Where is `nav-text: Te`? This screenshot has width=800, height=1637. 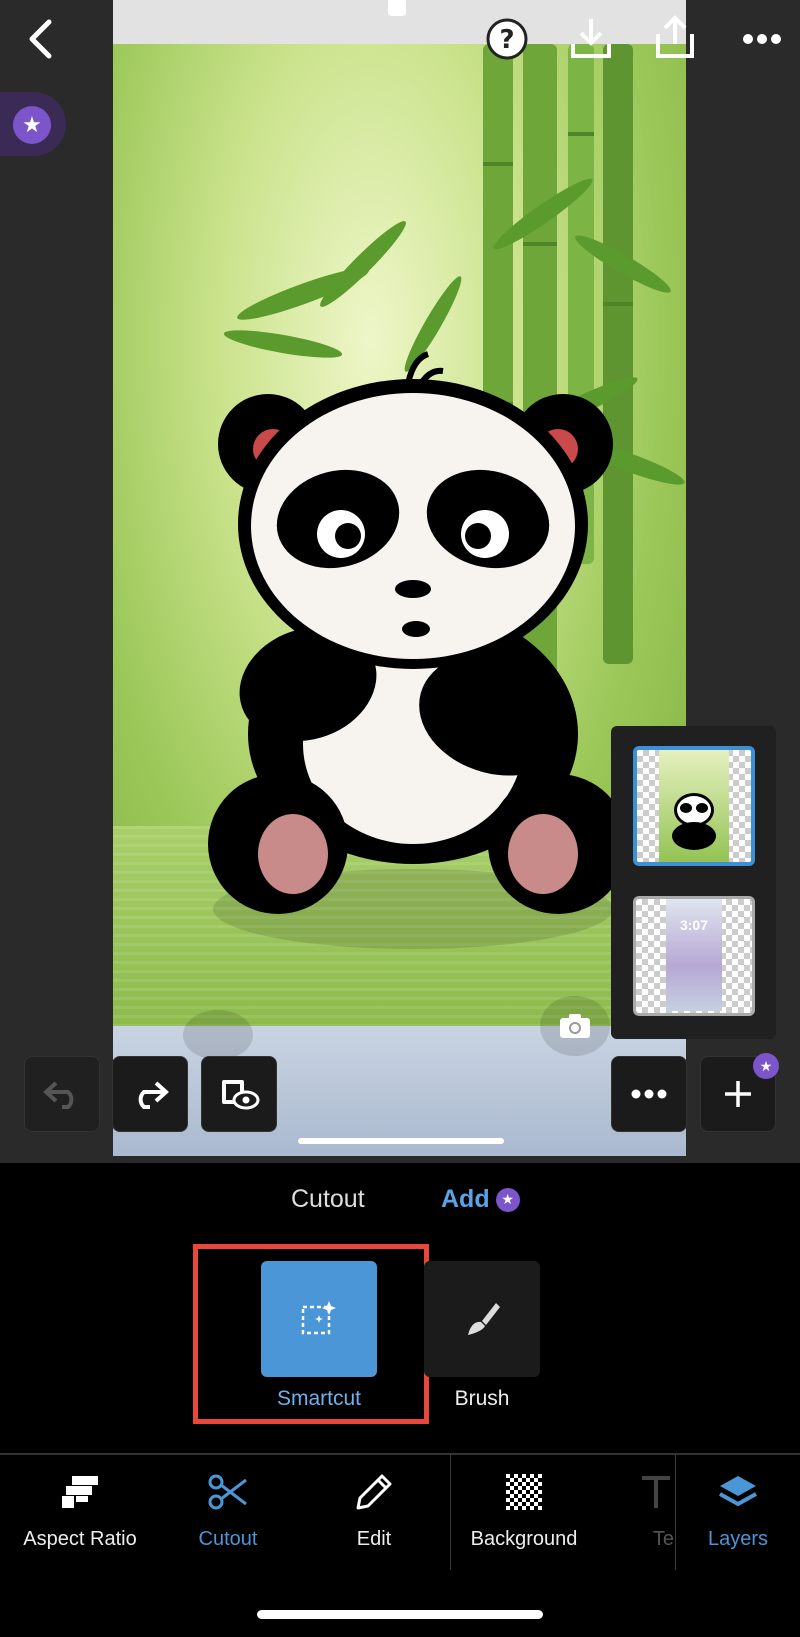 nav-text: Te is located at coordinates (641, 1515).